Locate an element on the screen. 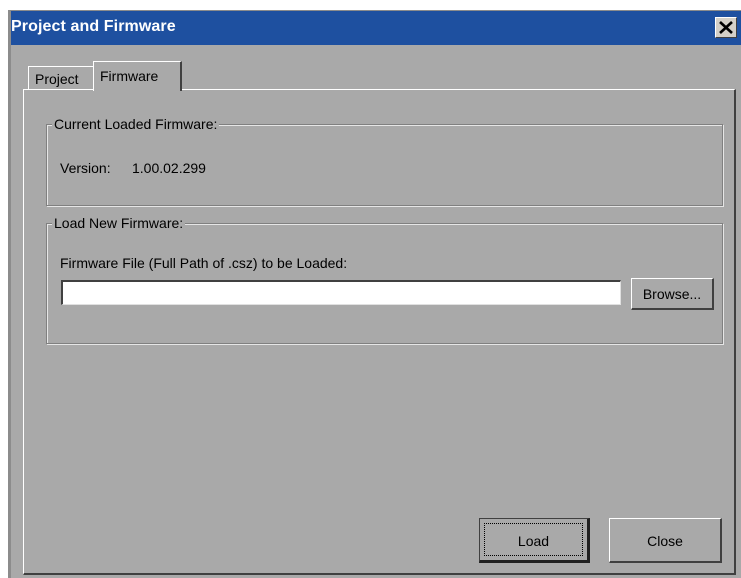 The height and width of the screenshot is (578, 741). firmware-file-input is located at coordinates (341, 292).